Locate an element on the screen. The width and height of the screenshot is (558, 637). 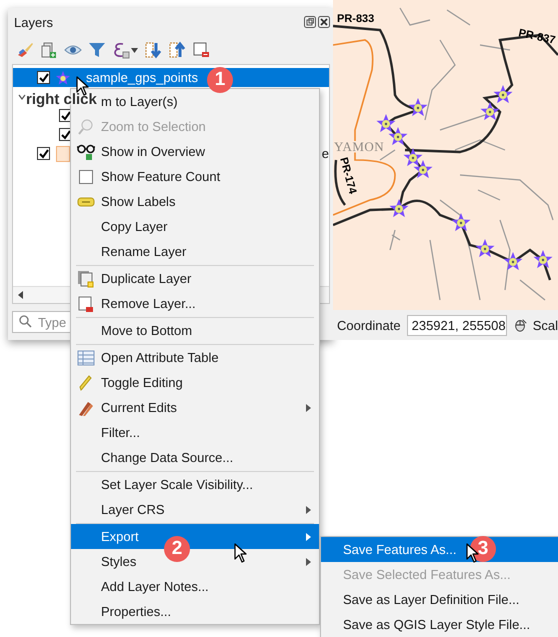
road-label: PR-837 is located at coordinates (536, 37).